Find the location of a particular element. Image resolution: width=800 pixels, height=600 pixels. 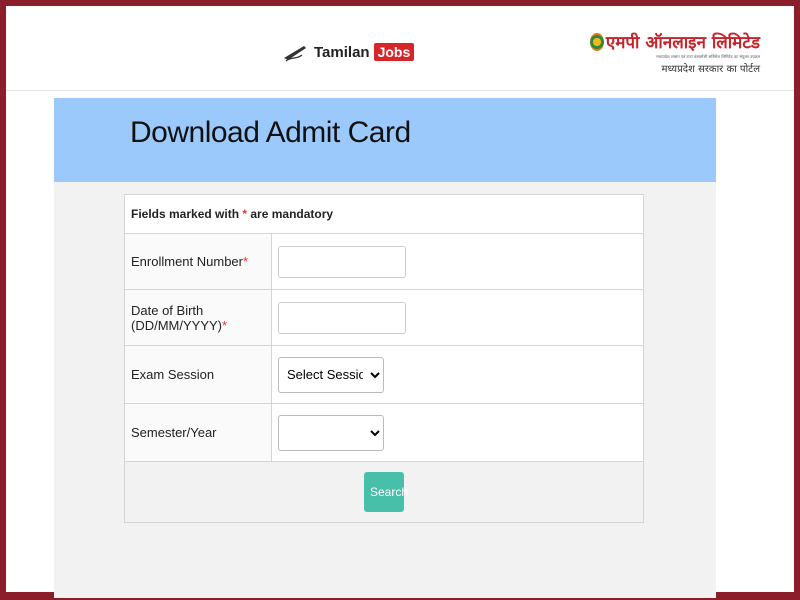

mandatory-note: Fields marked with * are mandatory is located at coordinates (384, 214).